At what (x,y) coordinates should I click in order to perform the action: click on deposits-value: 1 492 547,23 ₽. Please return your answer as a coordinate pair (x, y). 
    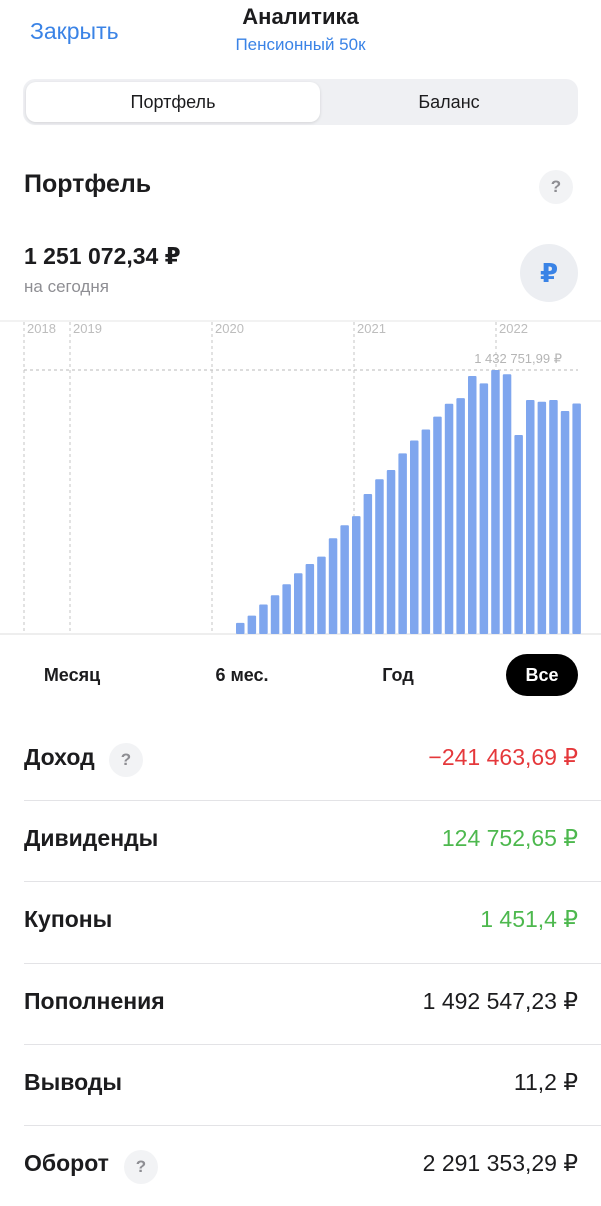
    Looking at the image, I should click on (500, 1001).